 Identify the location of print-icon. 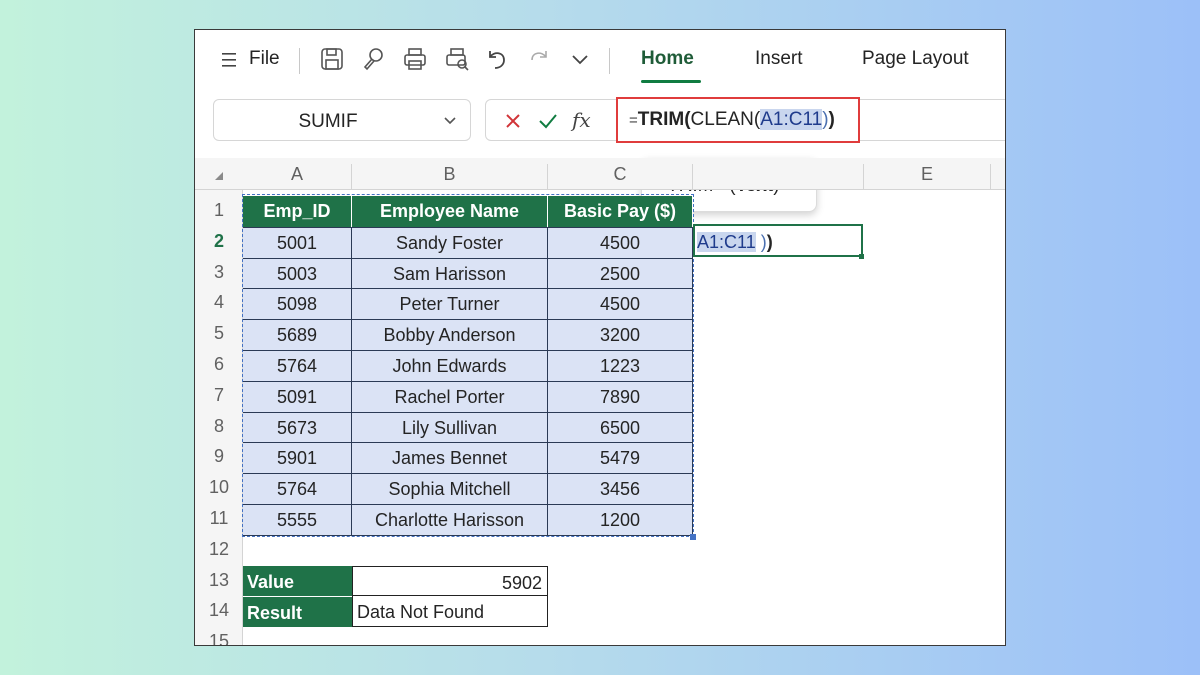
(415, 59).